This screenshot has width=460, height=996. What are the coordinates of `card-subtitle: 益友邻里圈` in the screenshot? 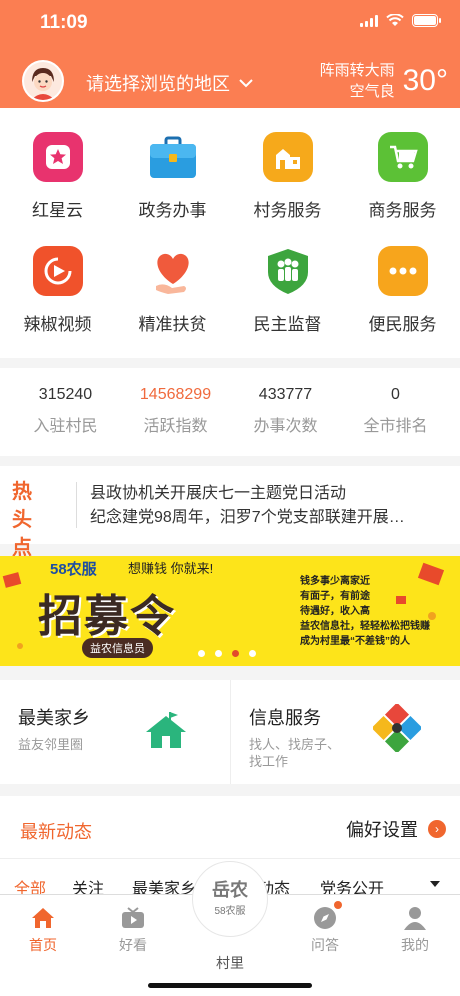 It's located at (51, 744).